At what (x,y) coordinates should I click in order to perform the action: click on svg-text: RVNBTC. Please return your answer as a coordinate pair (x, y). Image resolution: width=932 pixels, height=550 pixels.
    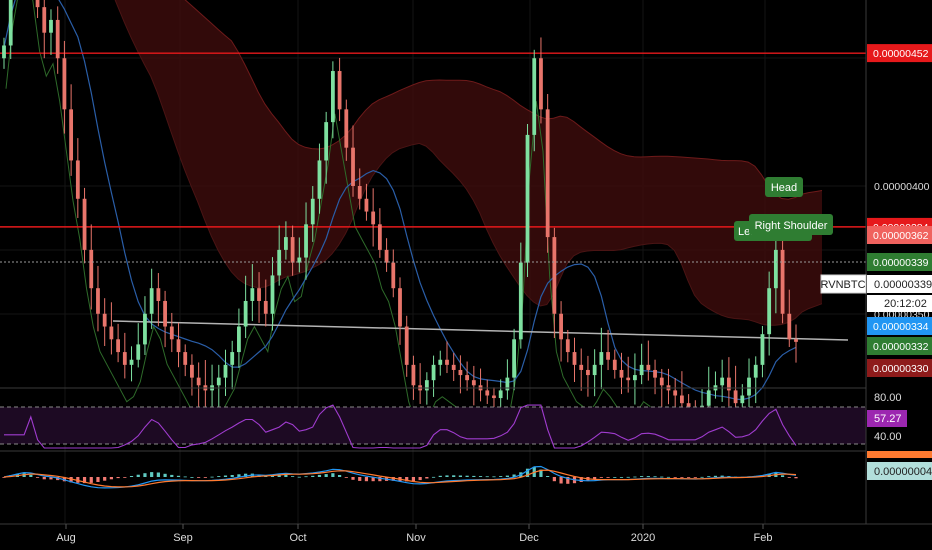
    Looking at the image, I should click on (842, 285).